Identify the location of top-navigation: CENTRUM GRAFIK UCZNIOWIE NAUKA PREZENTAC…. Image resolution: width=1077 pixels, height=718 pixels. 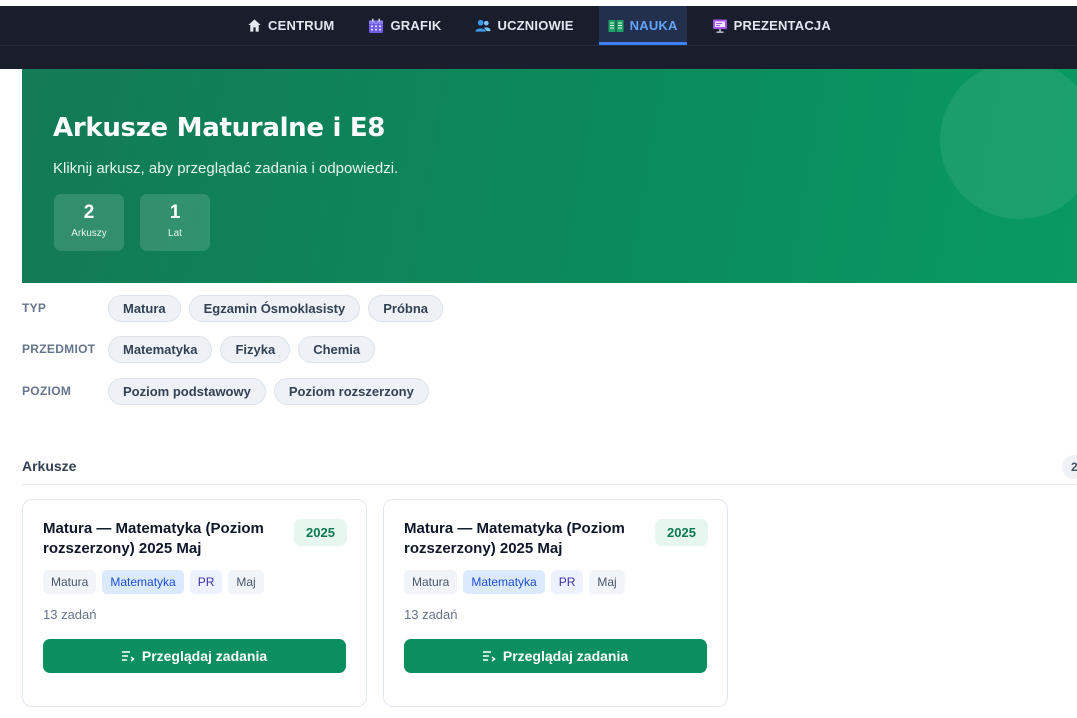
(538, 34).